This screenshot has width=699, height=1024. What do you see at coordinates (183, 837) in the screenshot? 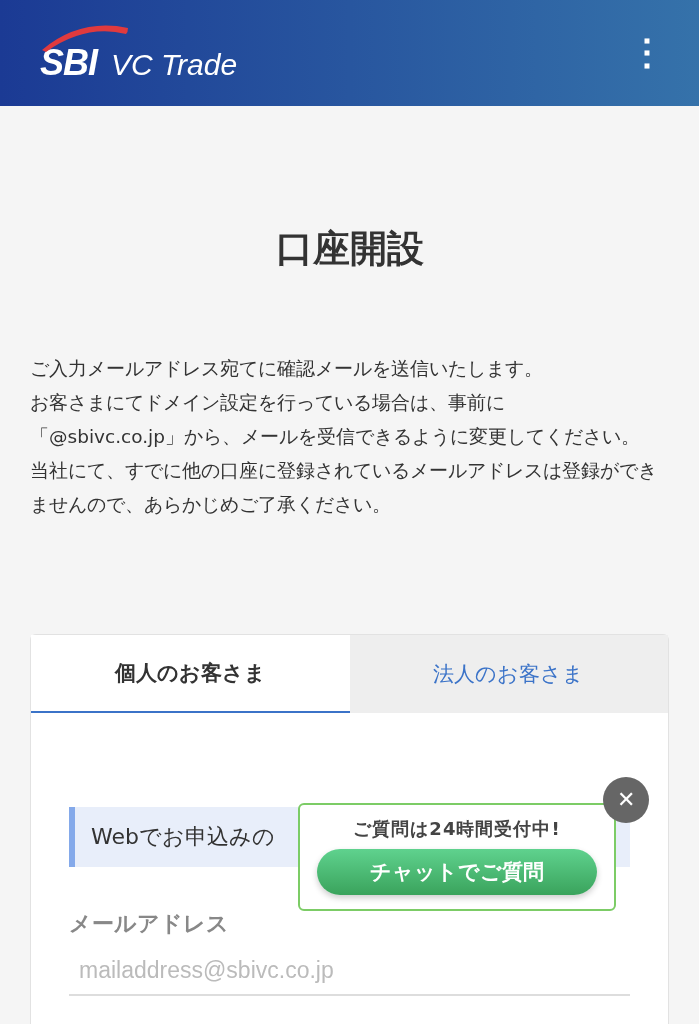
I see `info-text: Webでお申込みの` at bounding box center [183, 837].